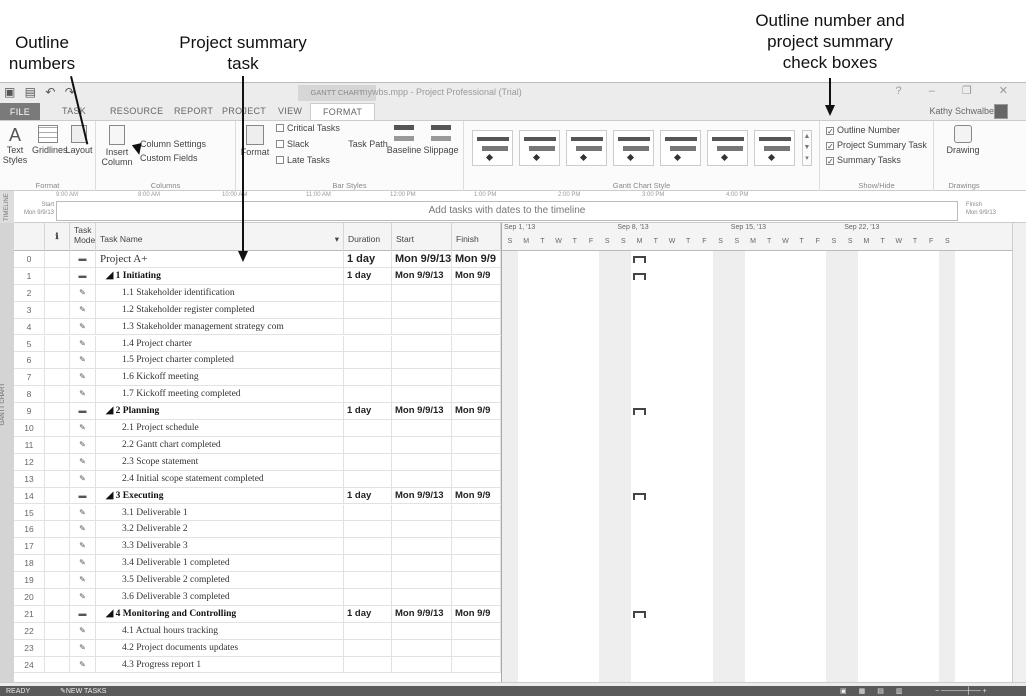 The height and width of the screenshot is (696, 1026). What do you see at coordinates (1001, 111) in the screenshot?
I see `avatar` at bounding box center [1001, 111].